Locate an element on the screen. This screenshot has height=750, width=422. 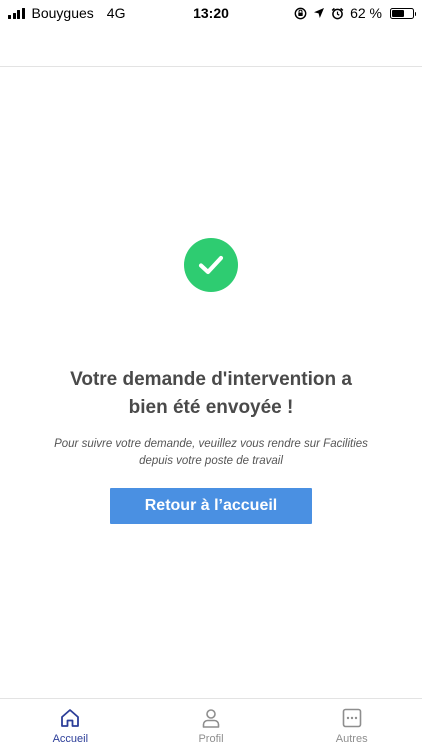
alarm-icon is located at coordinates (337, 13).